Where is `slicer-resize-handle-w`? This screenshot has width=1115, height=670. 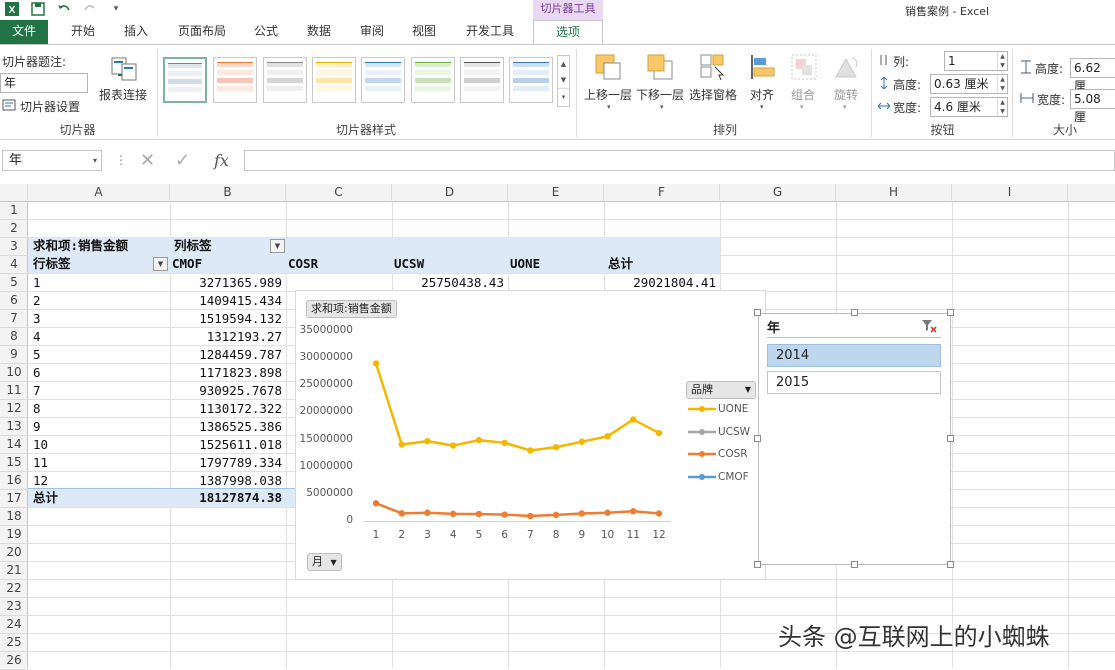
slicer-resize-handle-w is located at coordinates (757, 438).